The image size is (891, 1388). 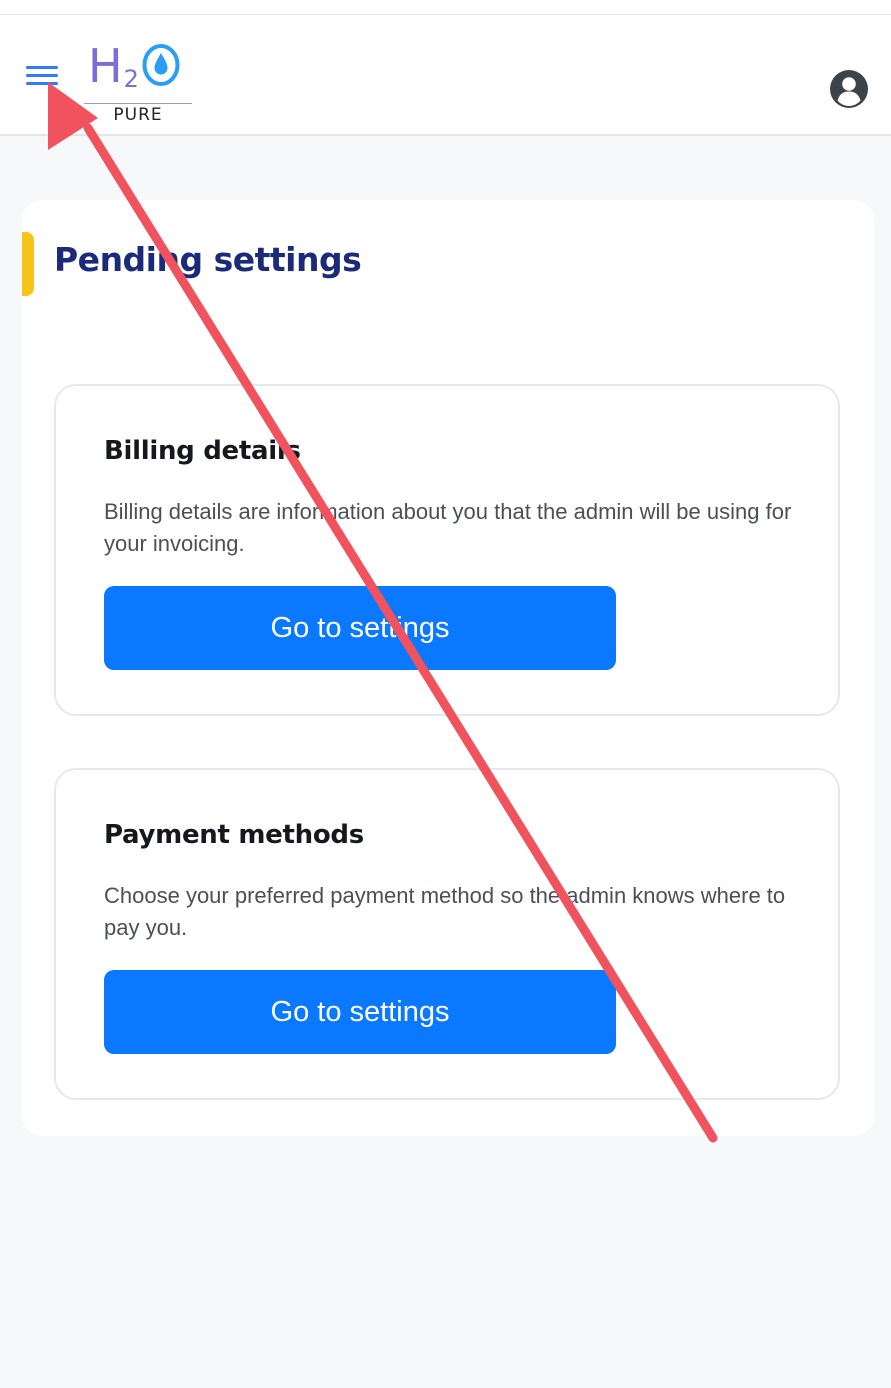 What do you see at coordinates (105, 66) in the screenshot?
I see `logo-letter-h: H` at bounding box center [105, 66].